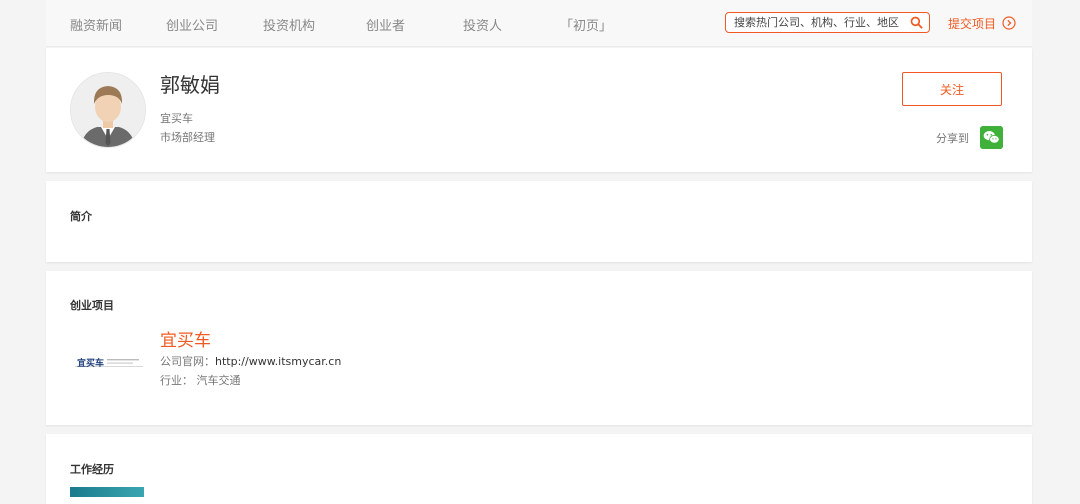 The height and width of the screenshot is (504, 1080). I want to click on submit-project-link: 提交项目, so click(972, 23).